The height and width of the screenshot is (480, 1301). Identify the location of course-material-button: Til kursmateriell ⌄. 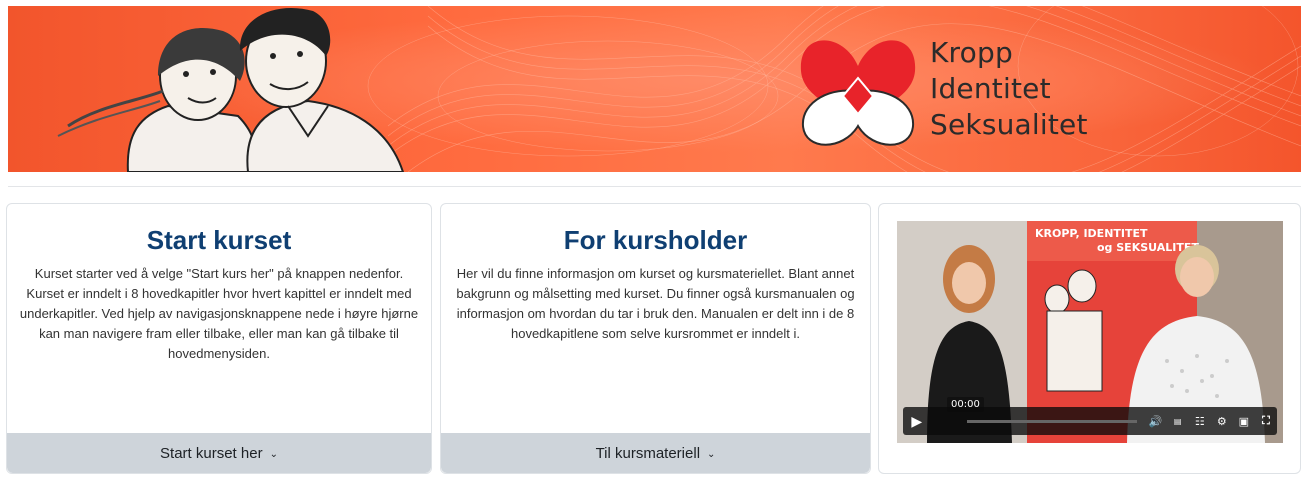
(655, 453).